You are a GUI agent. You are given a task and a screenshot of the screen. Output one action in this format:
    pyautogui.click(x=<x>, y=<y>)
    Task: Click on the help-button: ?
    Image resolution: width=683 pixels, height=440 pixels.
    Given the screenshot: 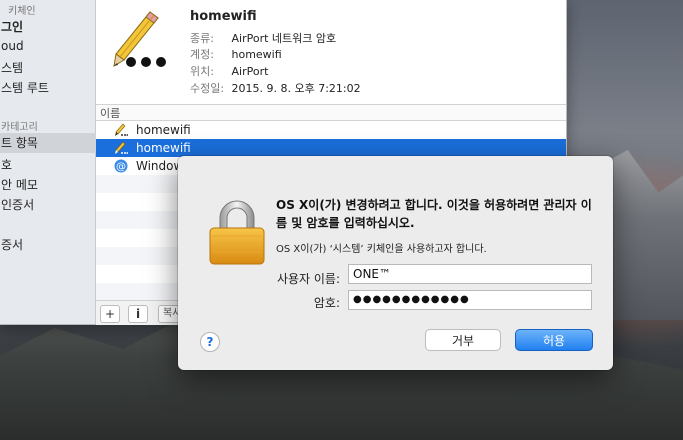 What is the action you would take?
    pyautogui.click(x=210, y=342)
    